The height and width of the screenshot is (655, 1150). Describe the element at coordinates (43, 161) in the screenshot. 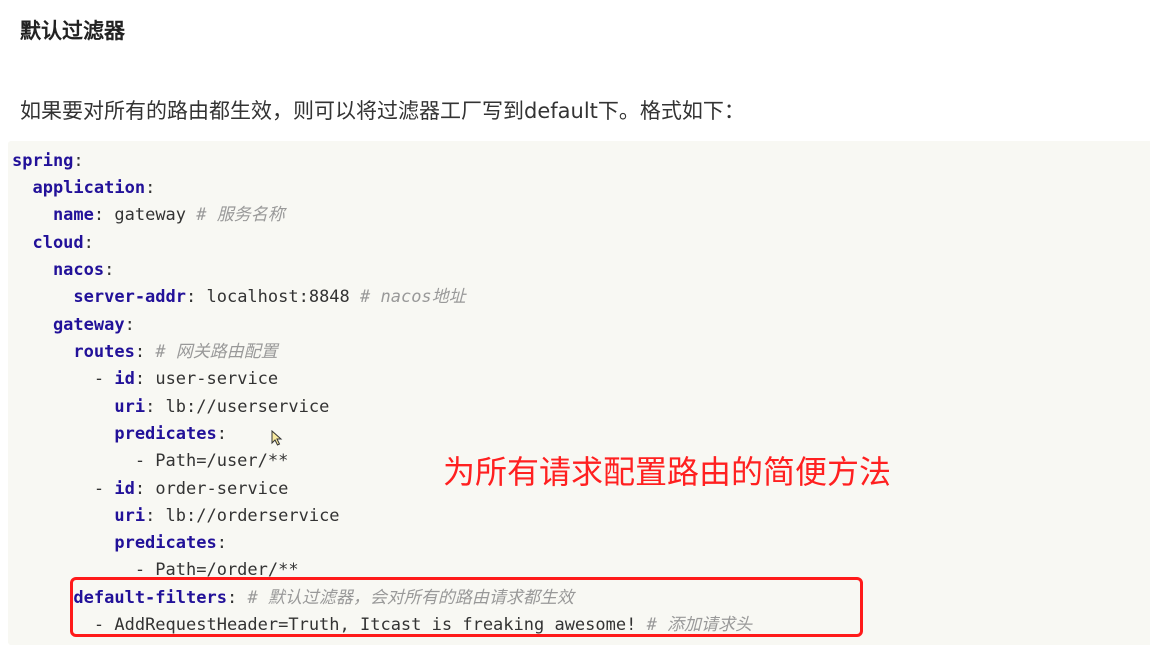

I see `yaml-key: spring` at that location.